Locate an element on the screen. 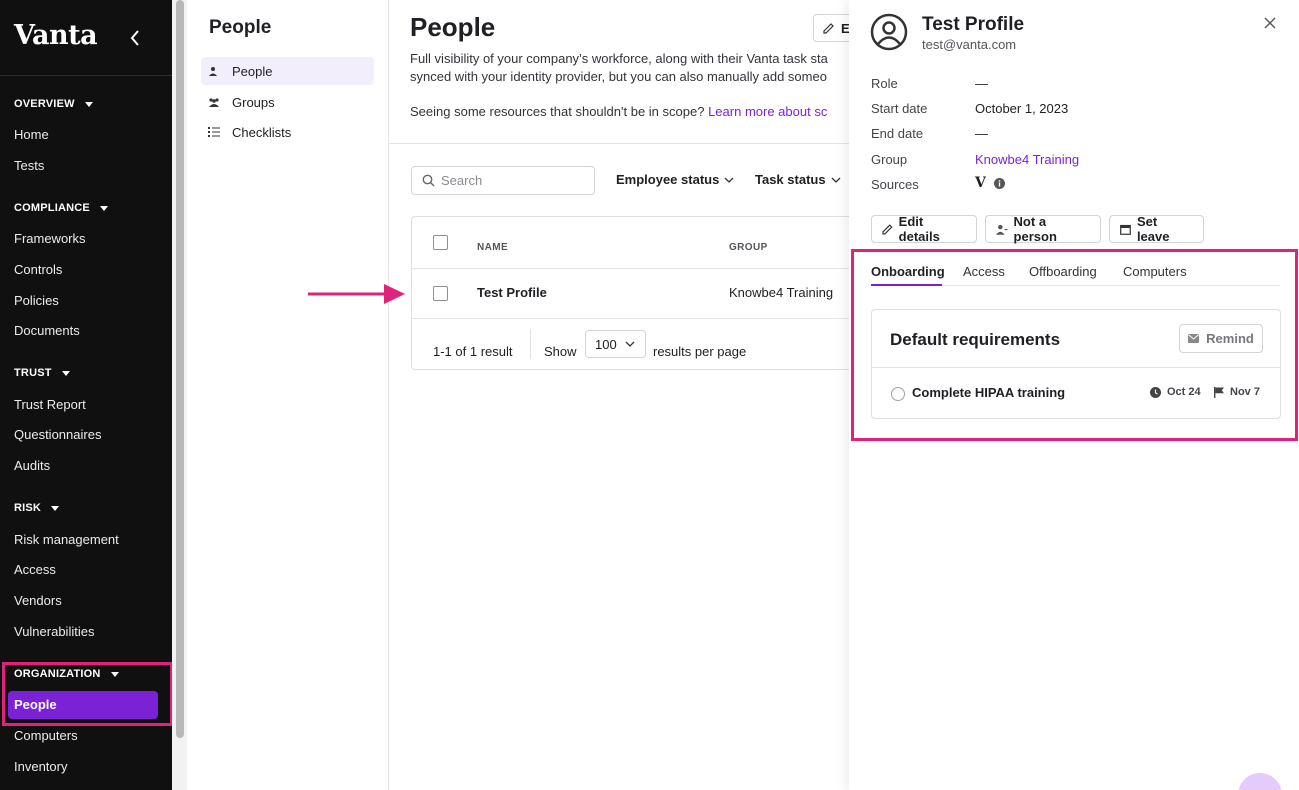  subnav-item-checklists: Checklists is located at coordinates (287, 132).